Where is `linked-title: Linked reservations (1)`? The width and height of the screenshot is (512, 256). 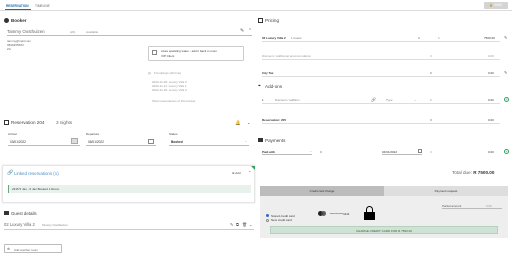 linked-title: Linked reservations (1) is located at coordinates (36, 173).